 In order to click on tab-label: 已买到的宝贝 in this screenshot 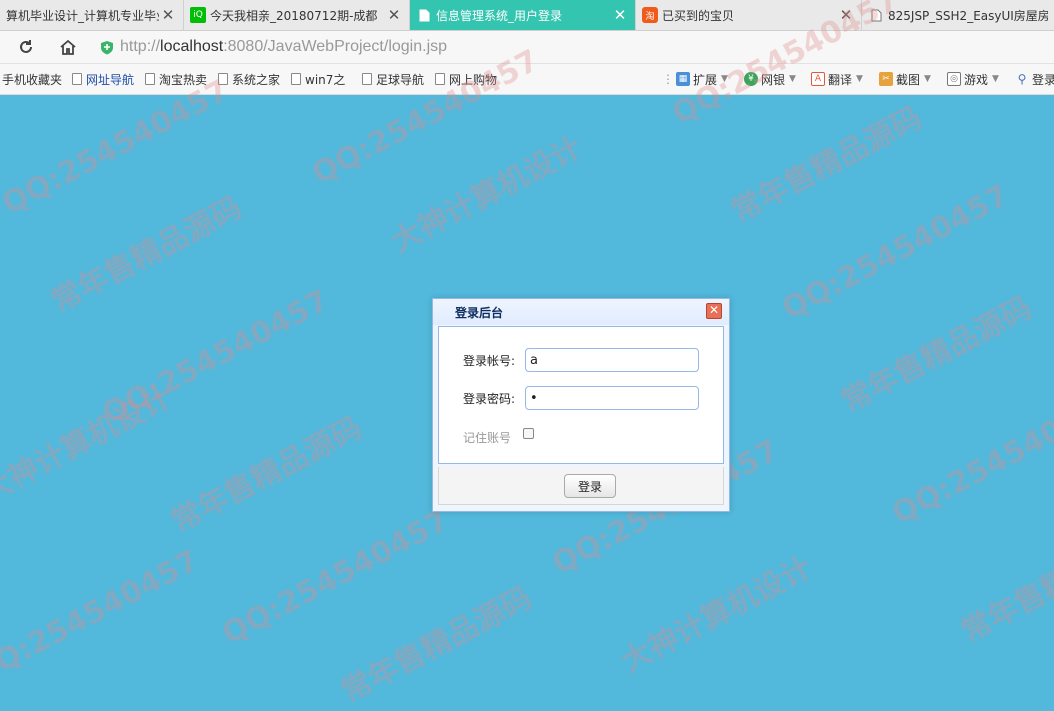, I will do `click(698, 15)`.